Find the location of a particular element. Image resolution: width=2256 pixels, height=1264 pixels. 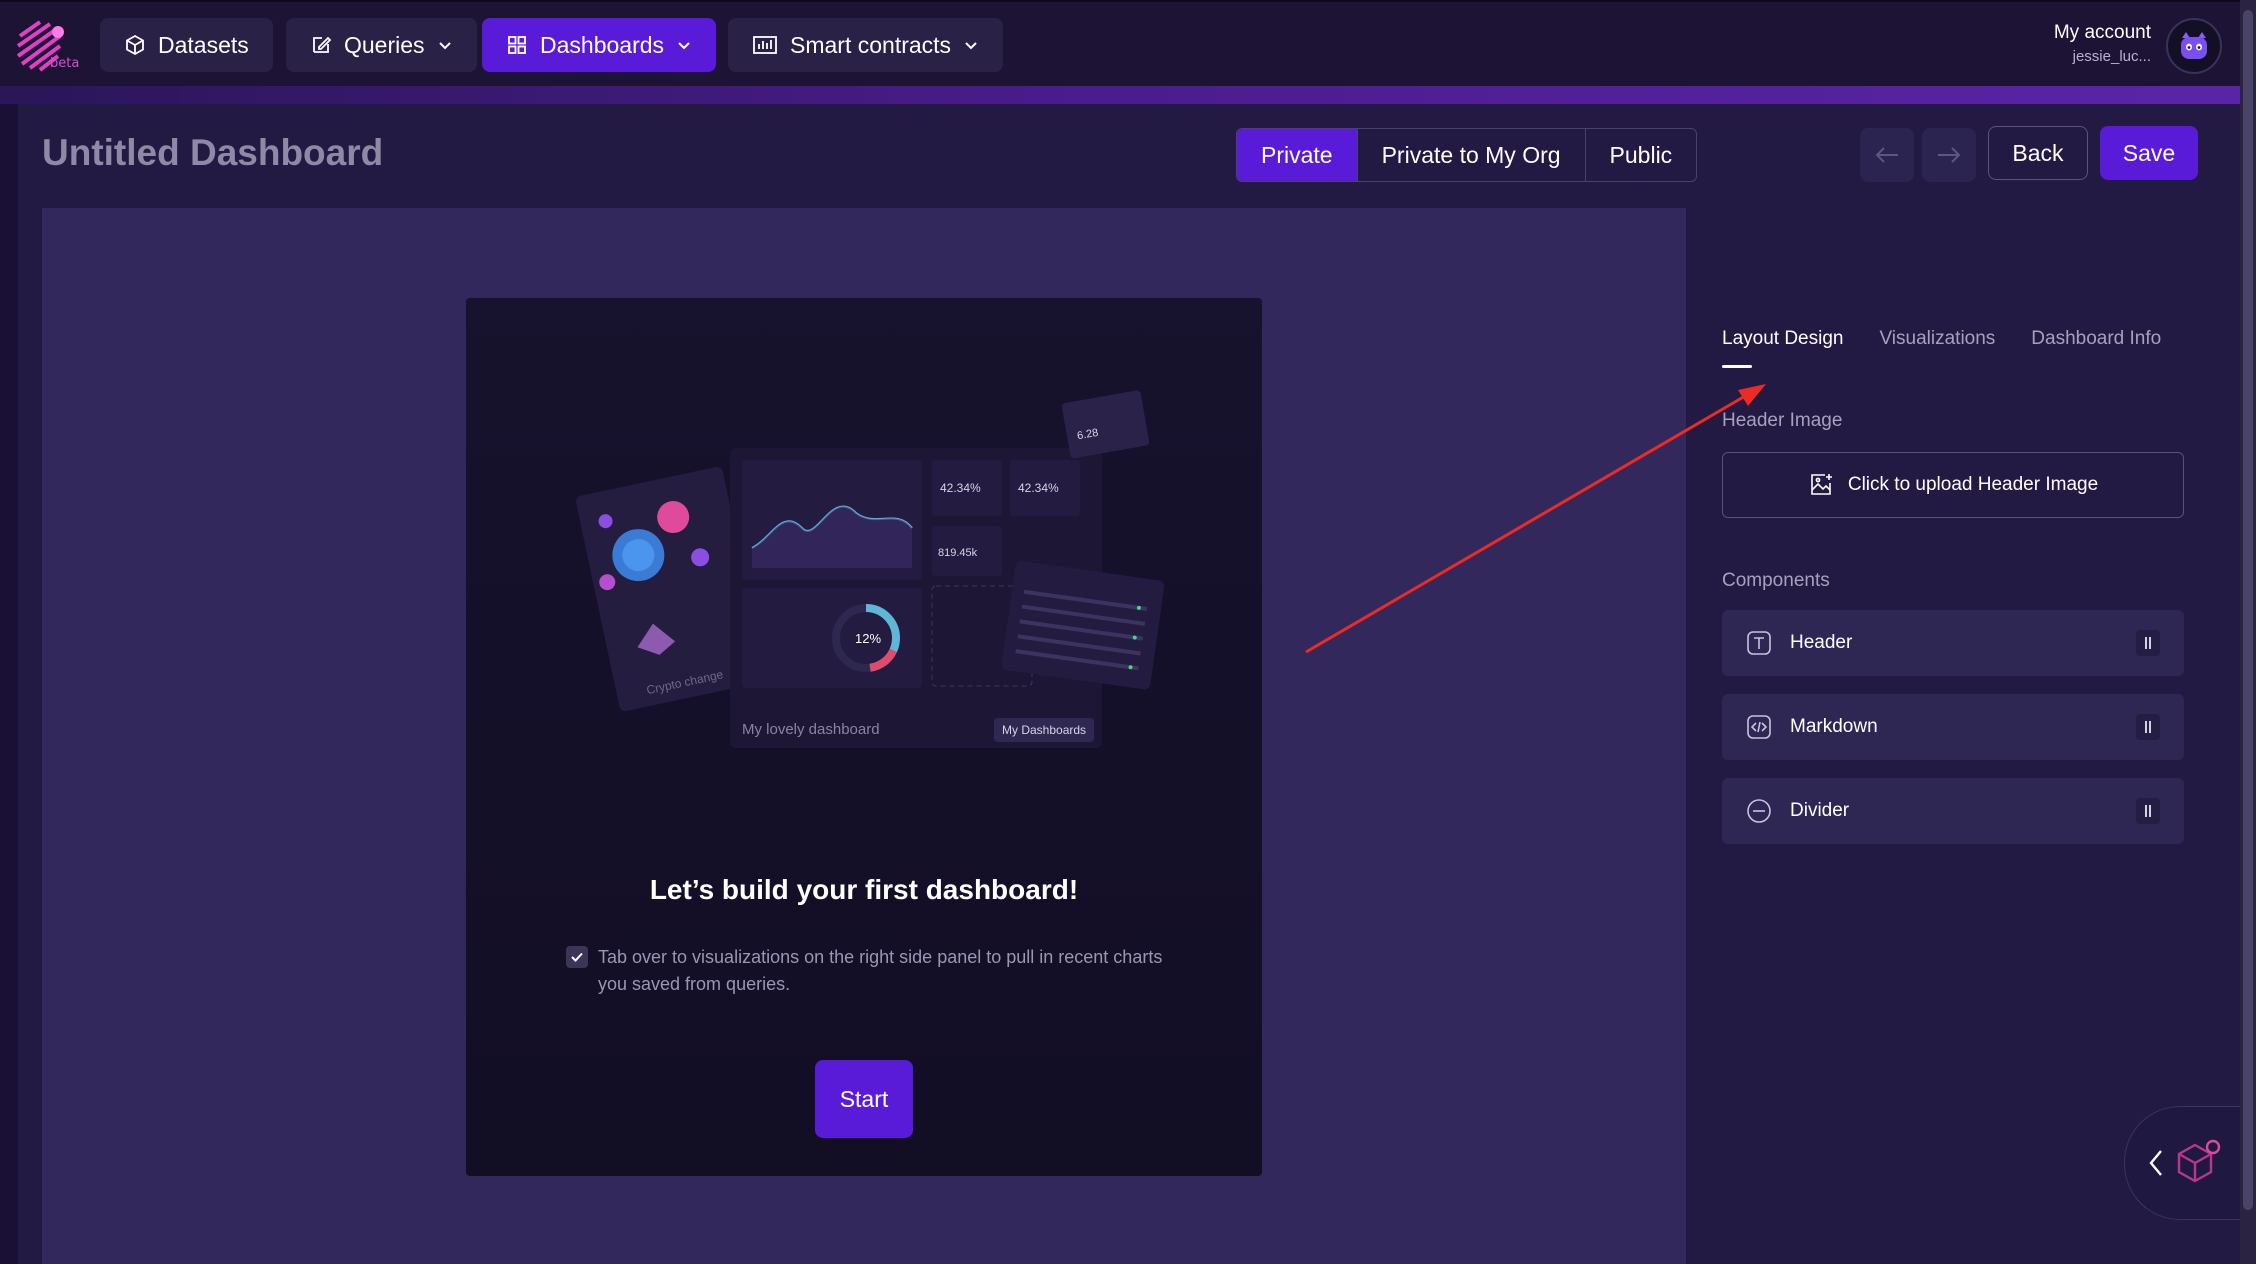

nav-smart-contracts-button: Smart contracts is located at coordinates (866, 45).